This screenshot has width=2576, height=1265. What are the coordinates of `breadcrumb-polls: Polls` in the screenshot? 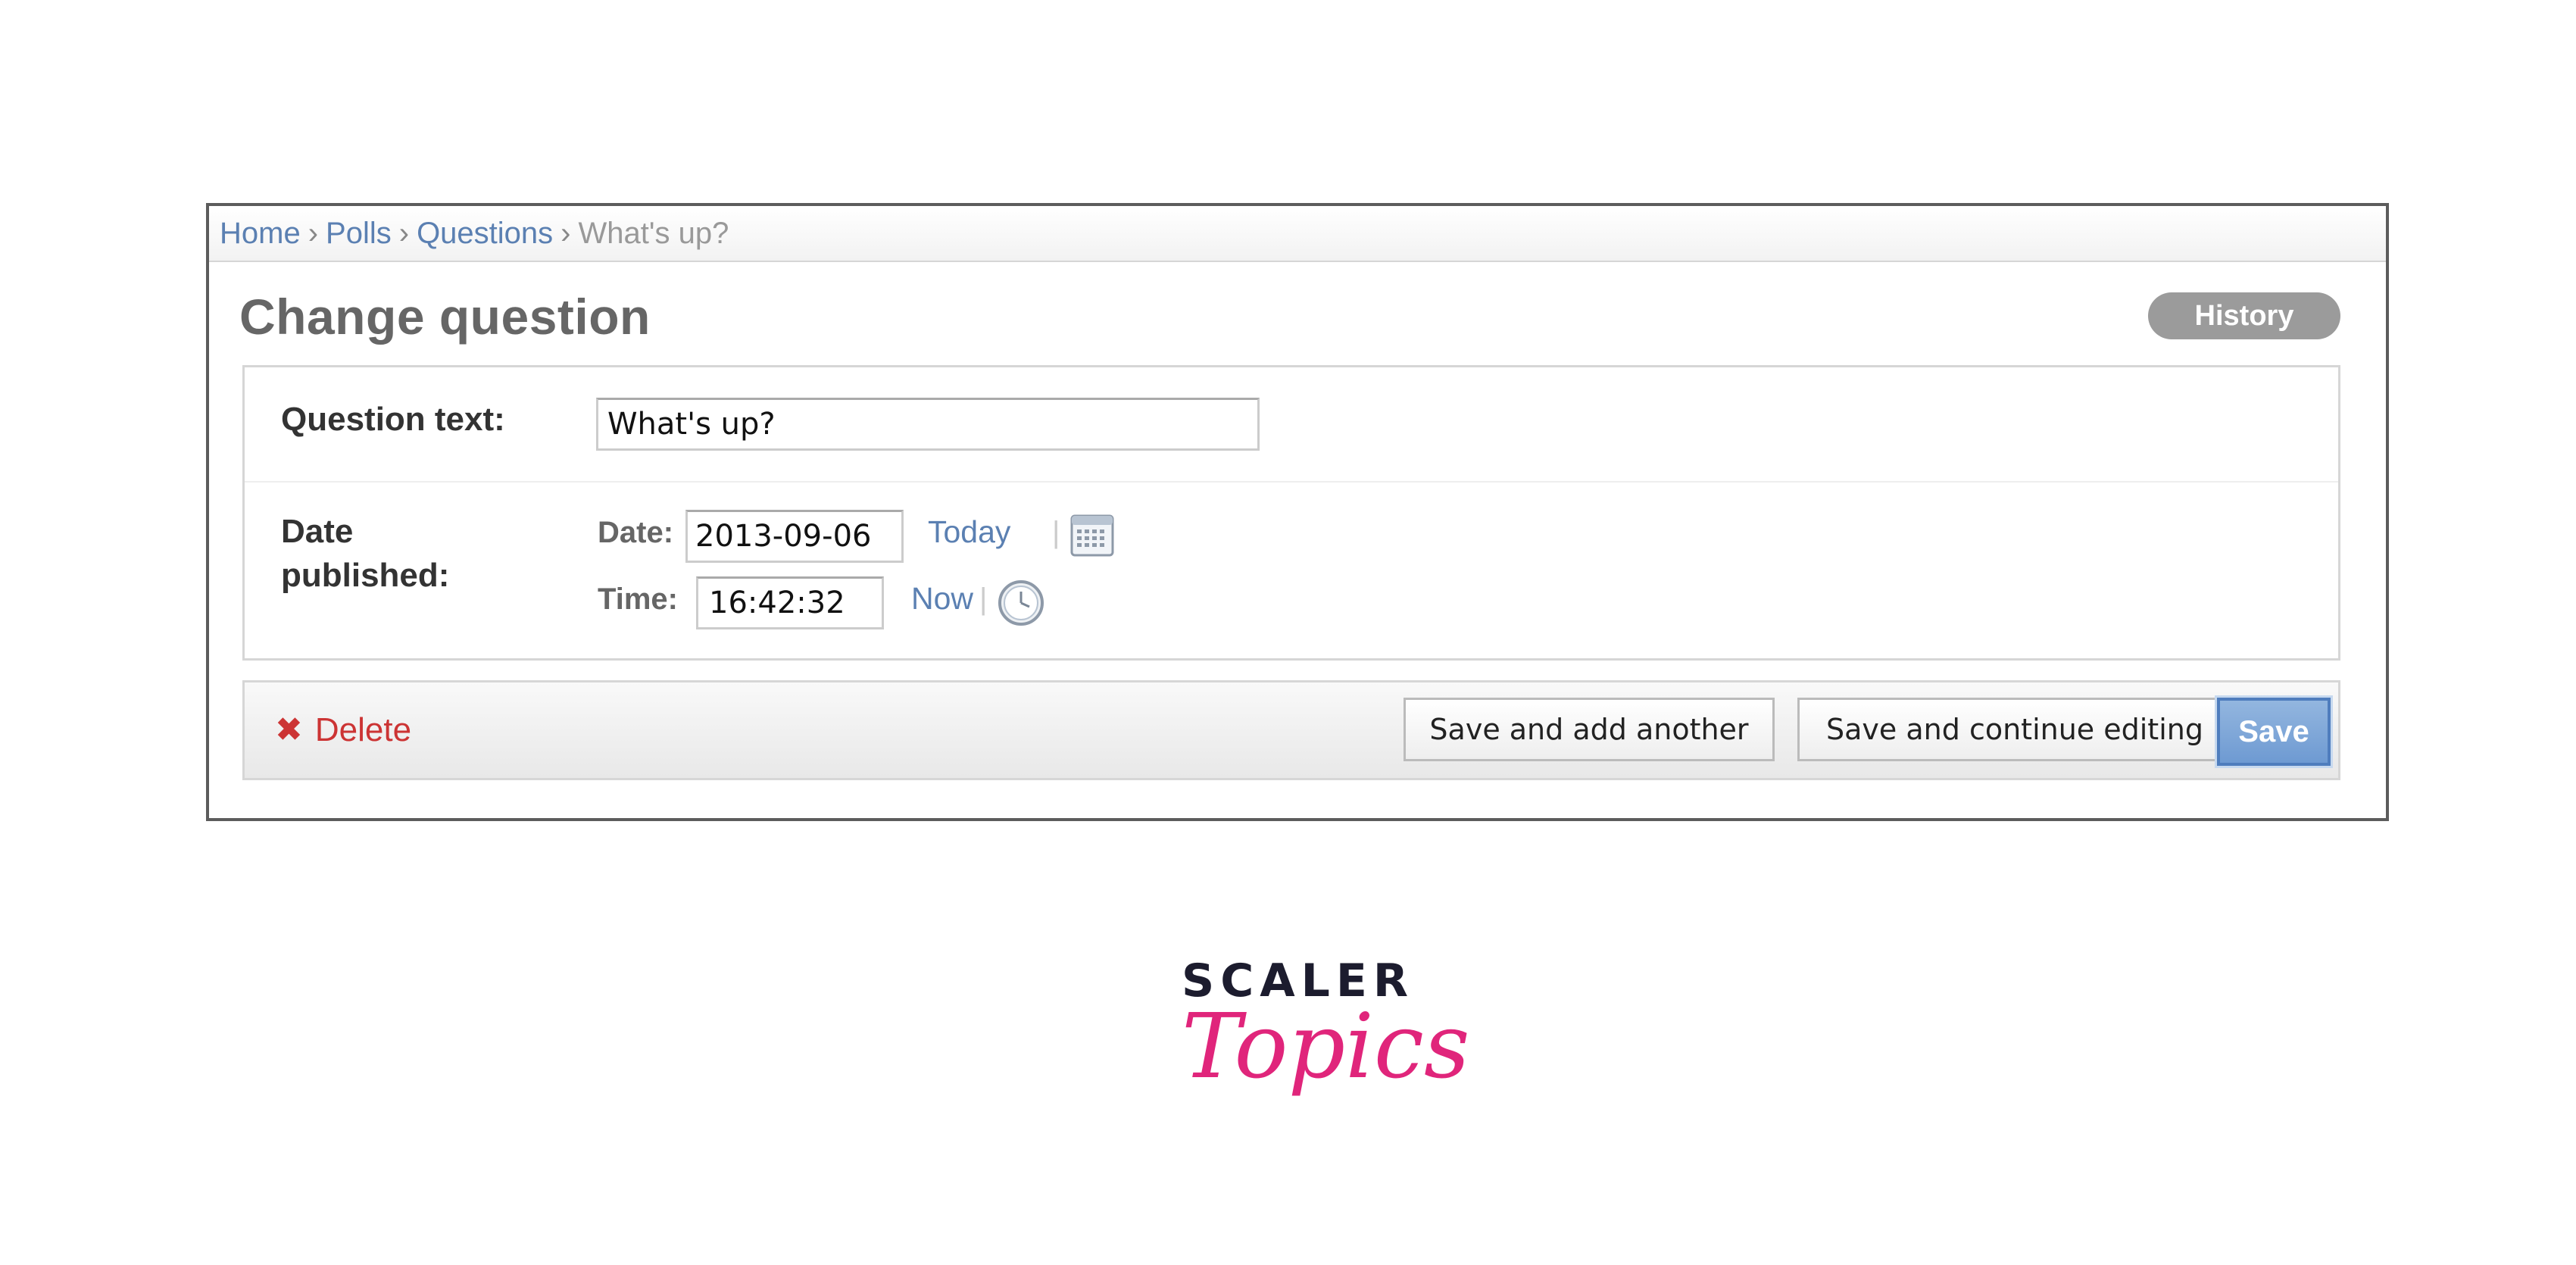 It's located at (359, 234).